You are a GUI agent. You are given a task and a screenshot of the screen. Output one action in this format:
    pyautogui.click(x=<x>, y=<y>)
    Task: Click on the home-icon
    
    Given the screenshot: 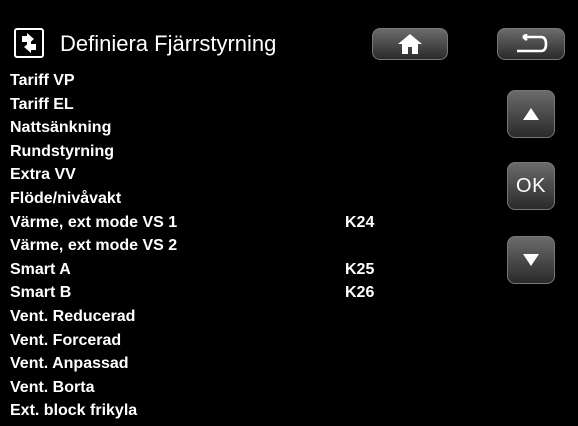 What is the action you would take?
    pyautogui.click(x=410, y=44)
    